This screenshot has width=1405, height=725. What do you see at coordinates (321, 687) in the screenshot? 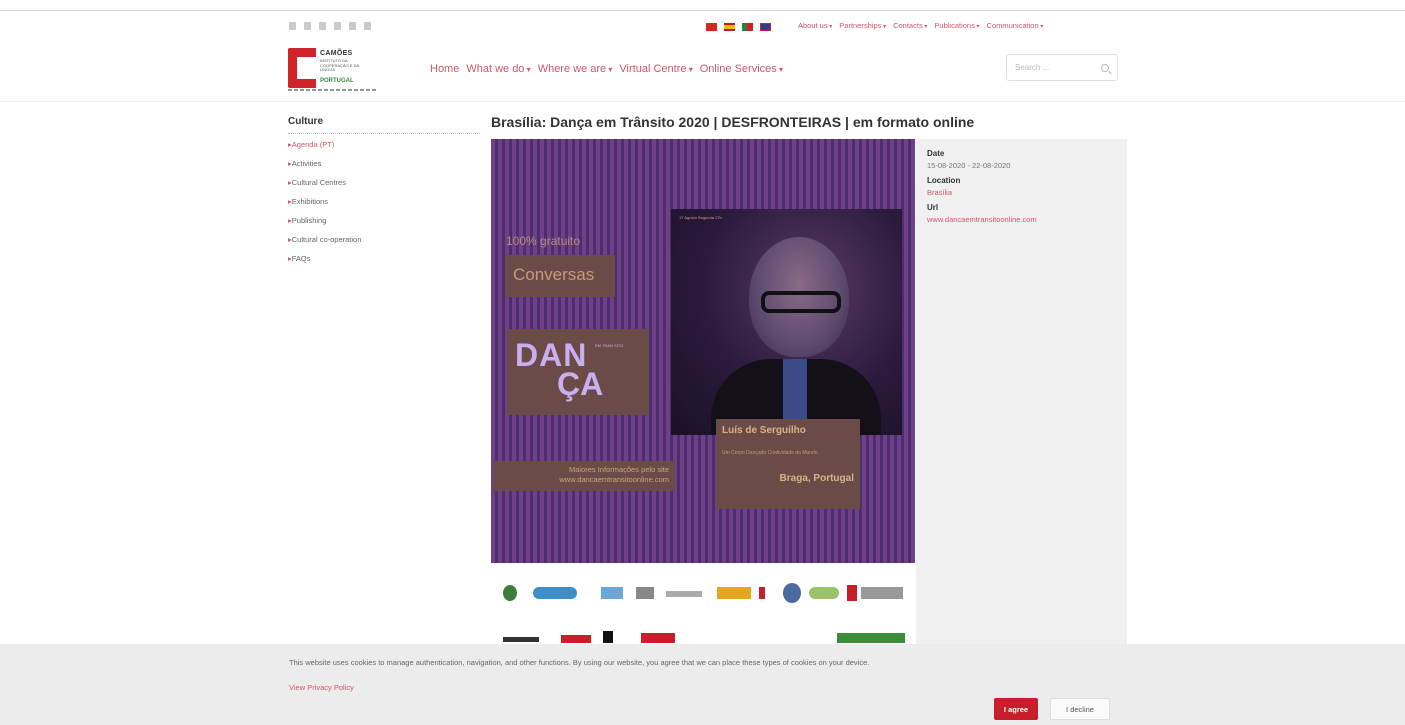
I see `privacy-policy-link: View Privacy Policy` at bounding box center [321, 687].